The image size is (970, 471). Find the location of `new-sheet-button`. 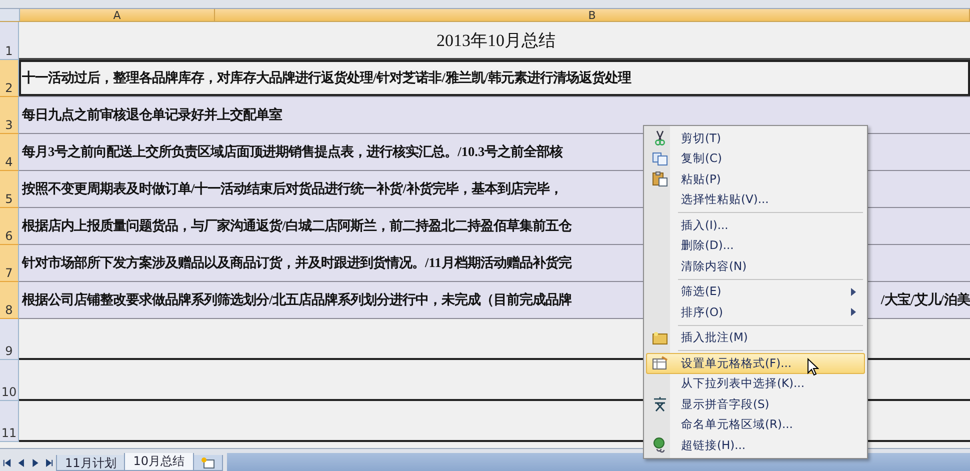

new-sheet-button is located at coordinates (207, 463).